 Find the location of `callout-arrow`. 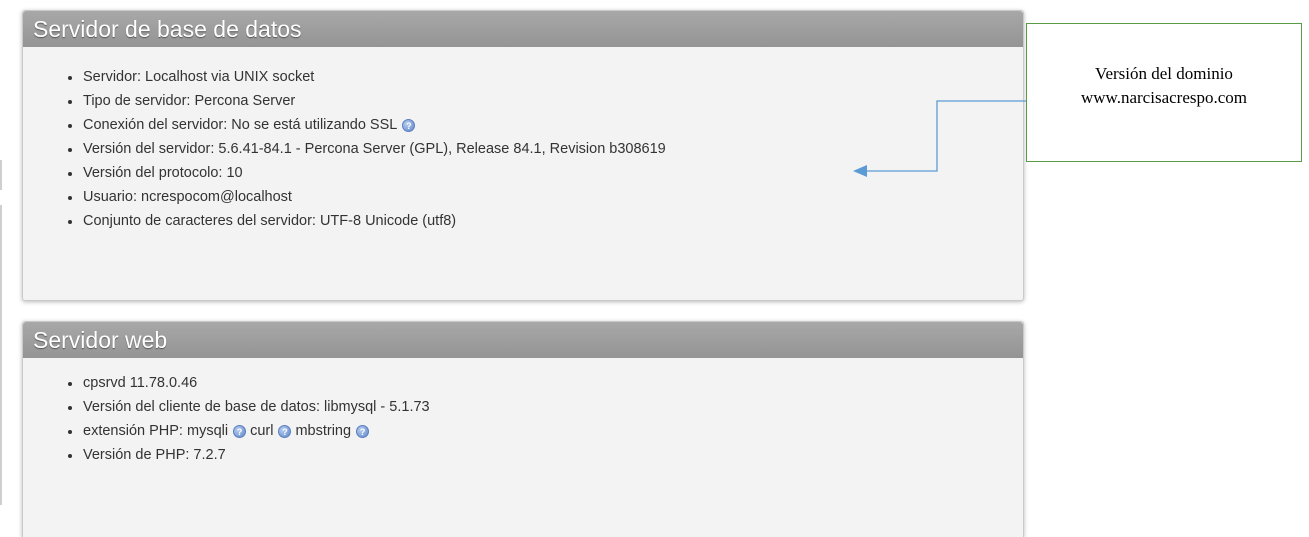

callout-arrow is located at coordinates (939, 138).